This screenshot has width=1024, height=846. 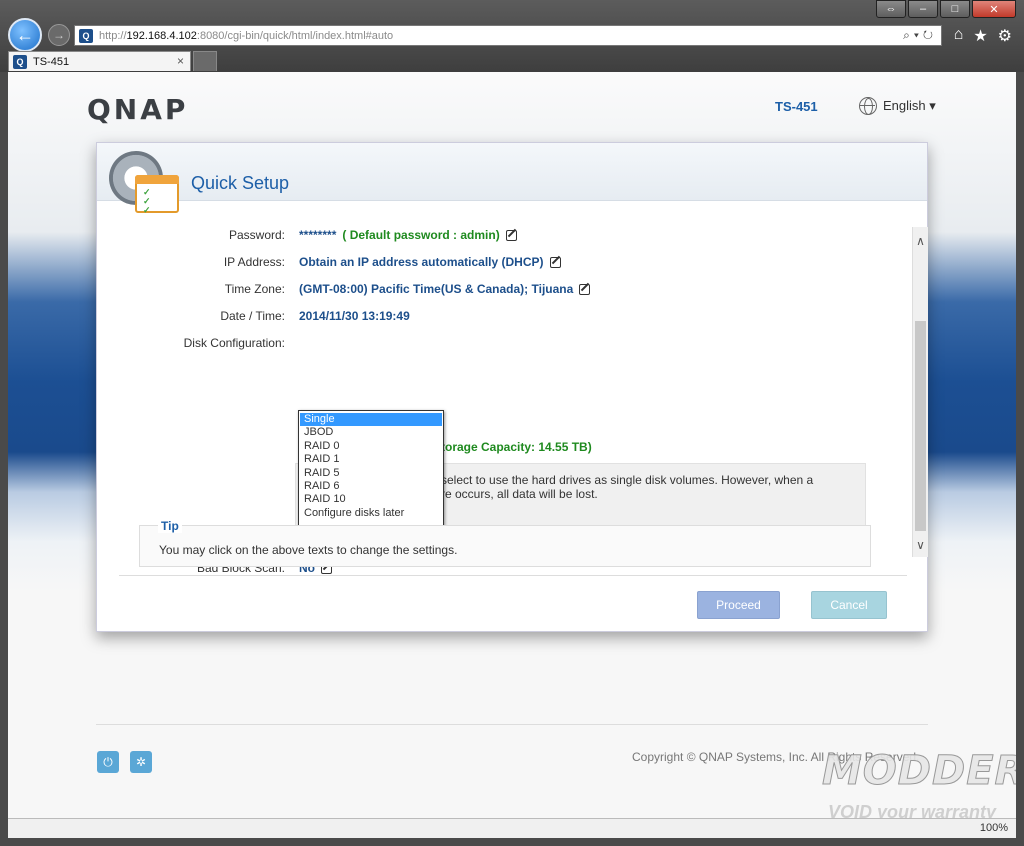 I want to click on date-time-value: 2014/11/30 13:19:49, so click(x=354, y=316).